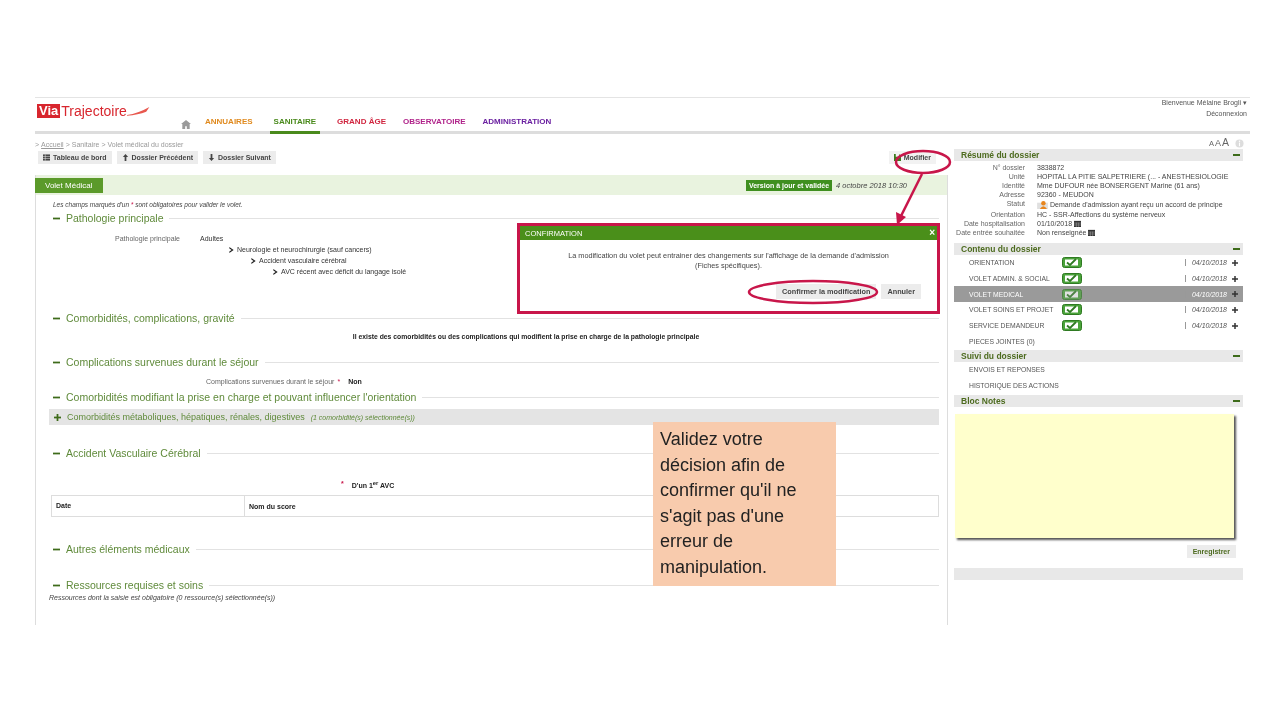 The width and height of the screenshot is (1280, 720). Describe the element at coordinates (923, 162) in the screenshot. I see `highlight-ellipse` at that location.